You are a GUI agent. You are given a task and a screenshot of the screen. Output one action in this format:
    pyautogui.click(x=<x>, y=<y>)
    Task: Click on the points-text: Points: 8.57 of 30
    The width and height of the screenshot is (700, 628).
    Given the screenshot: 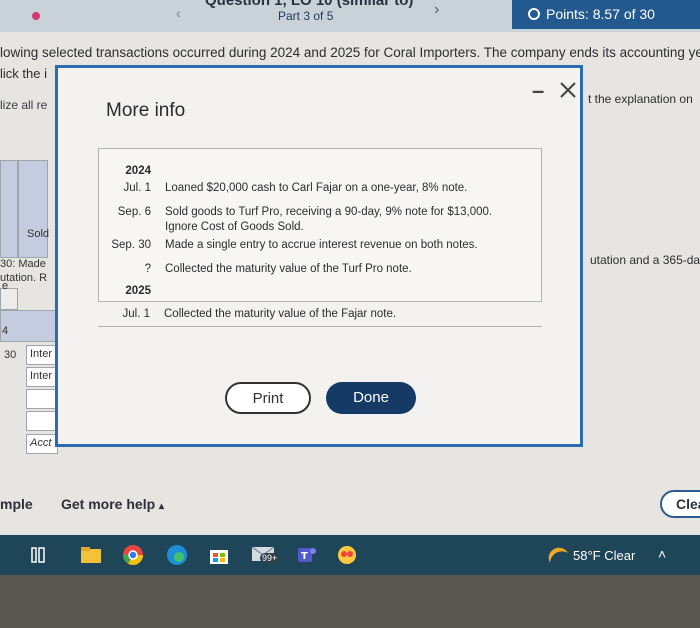 What is the action you would take?
    pyautogui.click(x=600, y=14)
    